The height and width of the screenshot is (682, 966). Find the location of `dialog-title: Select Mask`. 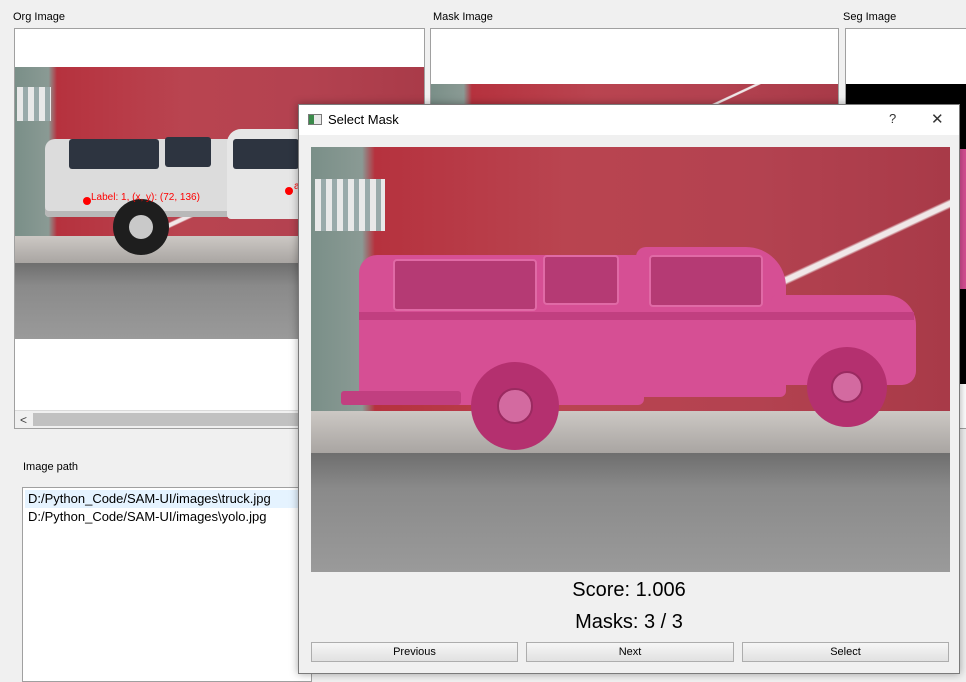

dialog-title: Select Mask is located at coordinates (363, 119).